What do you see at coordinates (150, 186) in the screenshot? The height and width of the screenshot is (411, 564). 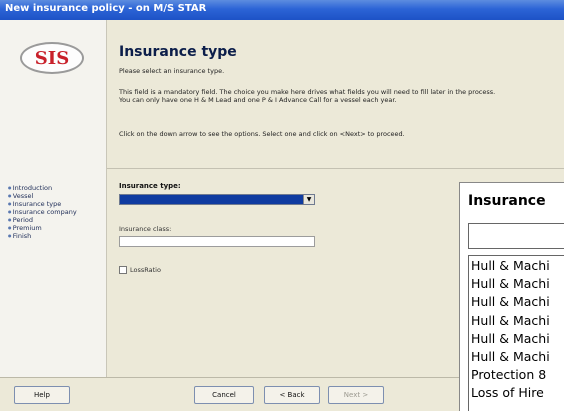 I see `insurance-type-label: Insurance type:` at bounding box center [150, 186].